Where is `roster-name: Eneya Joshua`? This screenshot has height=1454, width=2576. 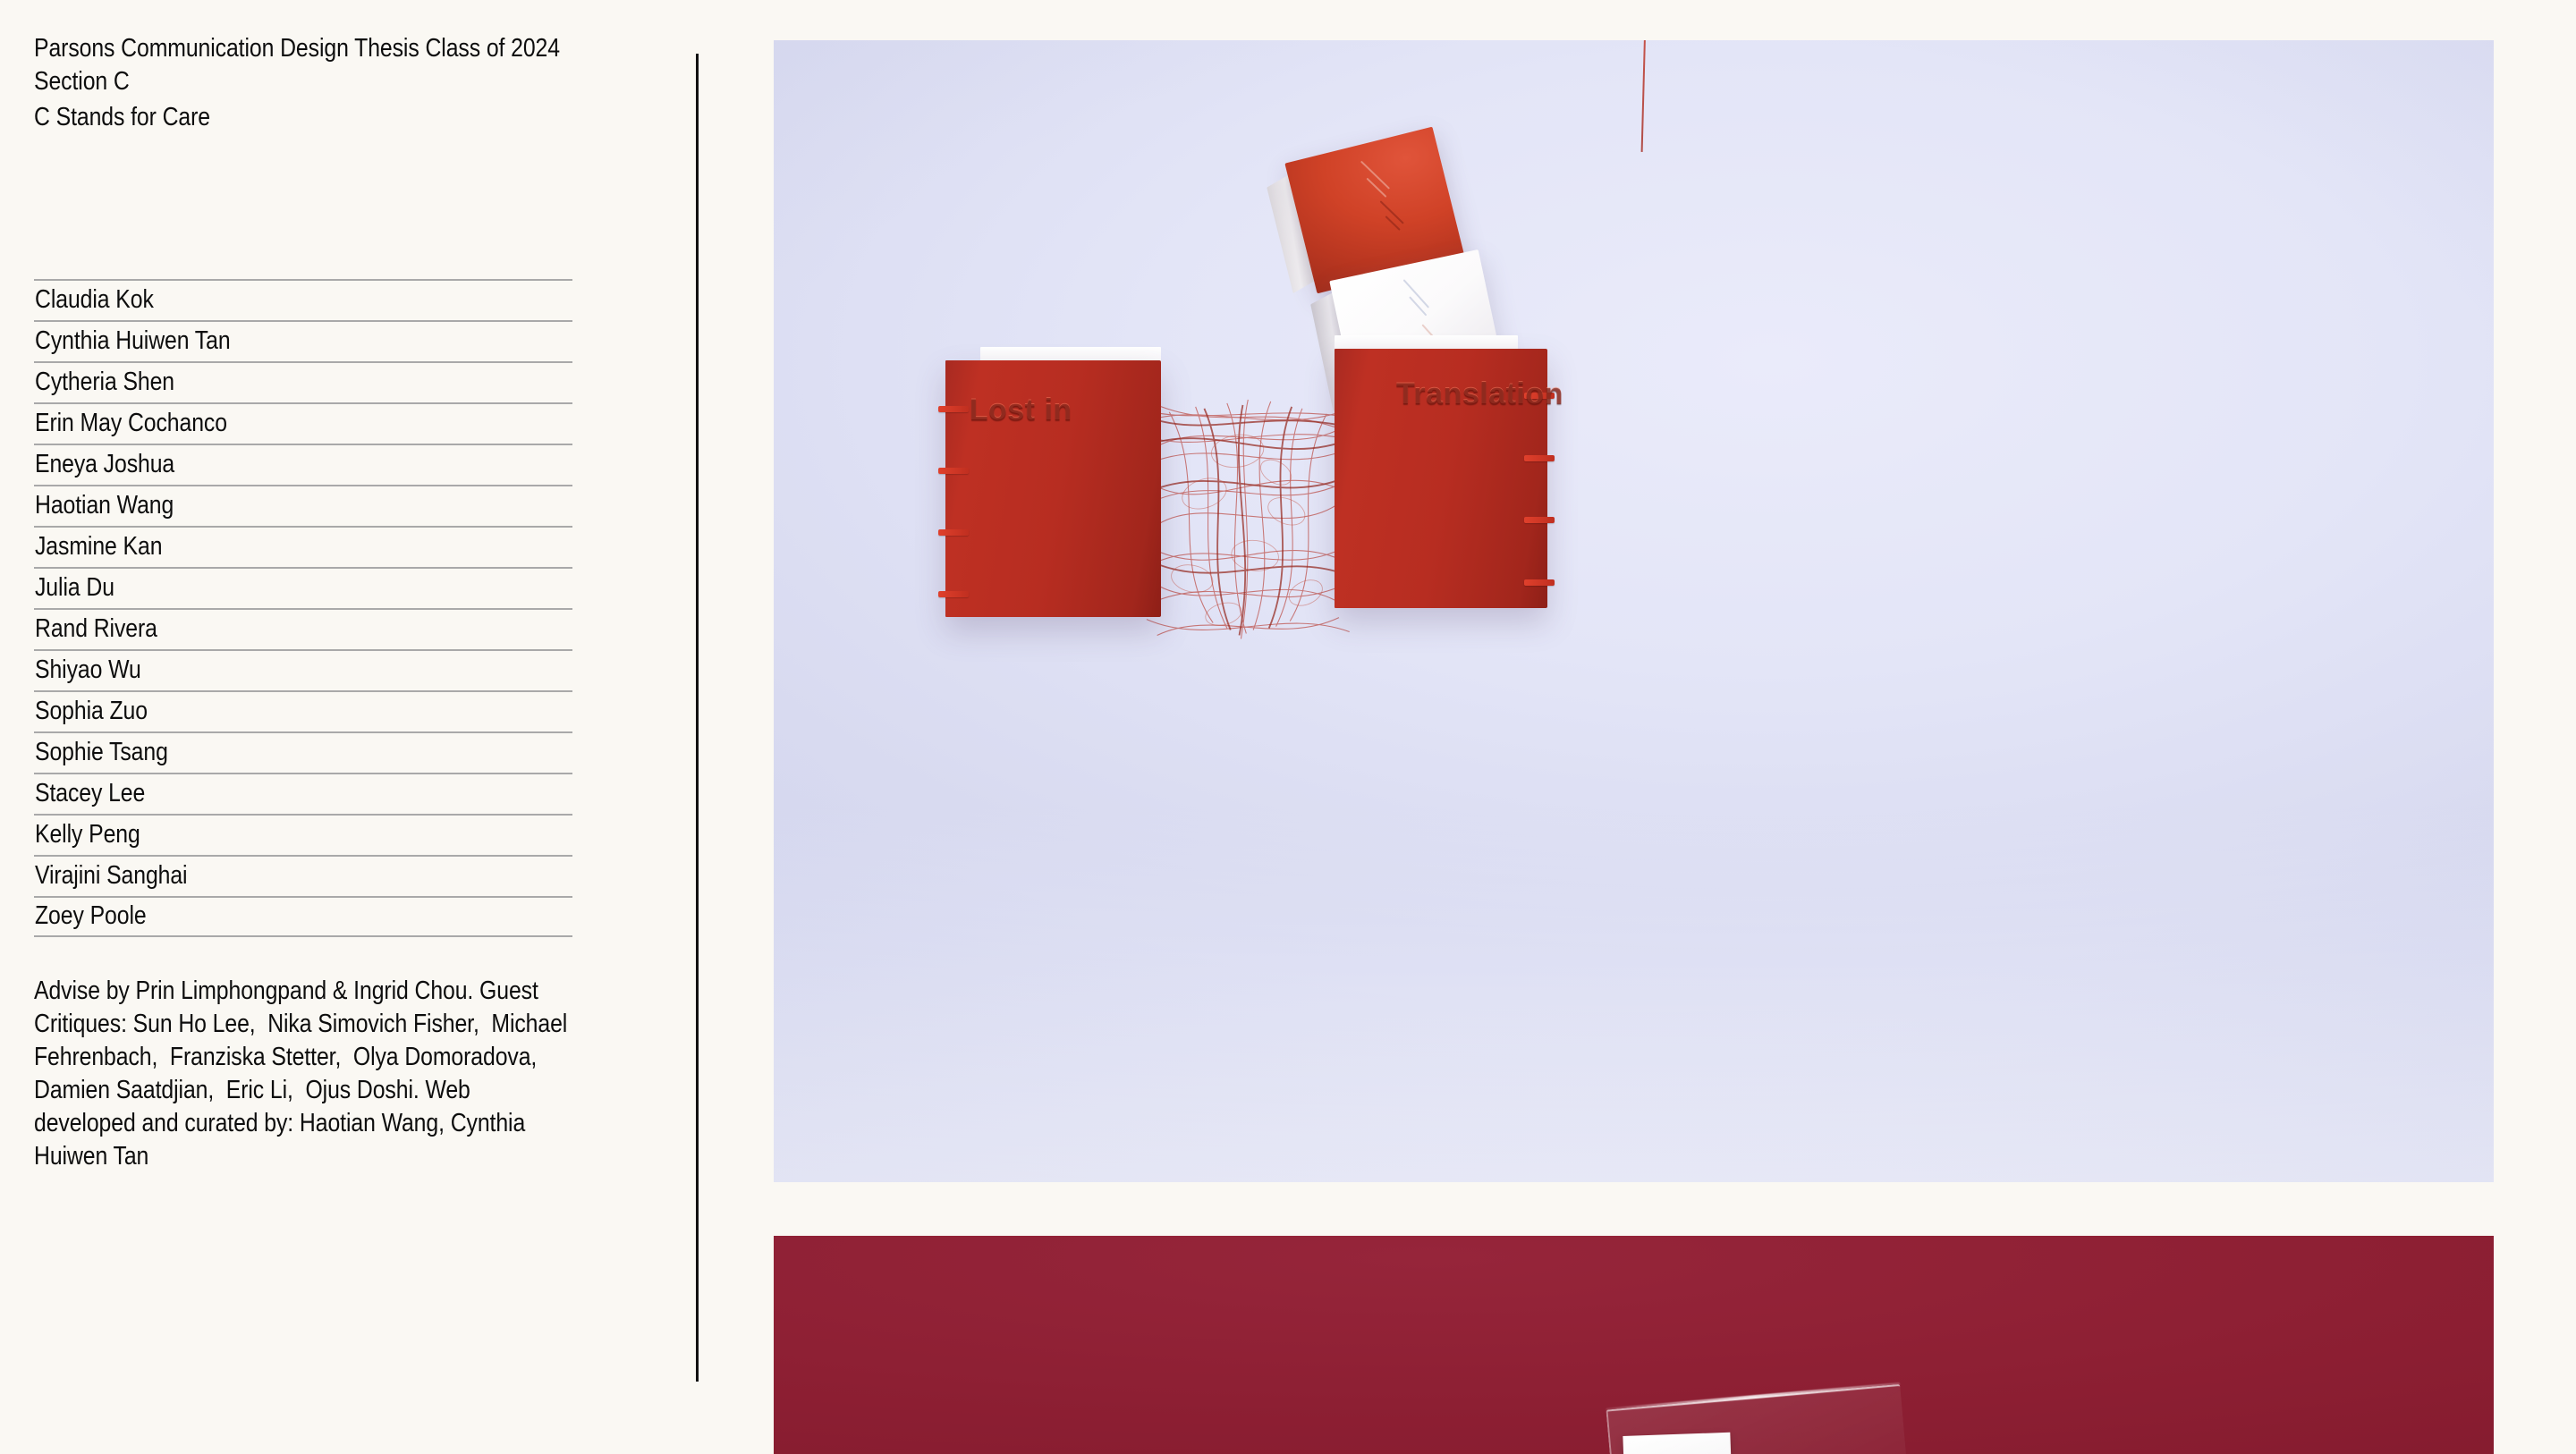 roster-name: Eneya Joshua is located at coordinates (105, 464).